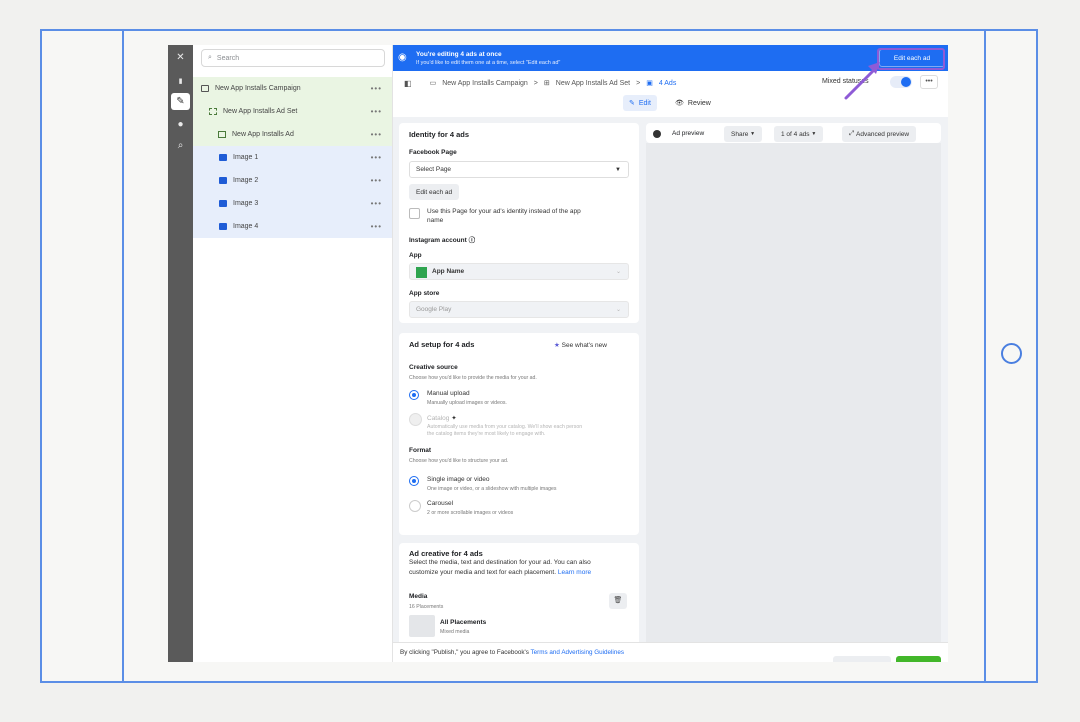 The height and width of the screenshot is (722, 1080). What do you see at coordinates (799, 134) in the screenshot?
I see `ad-count-dropdown: 1 of 4 ads ▼` at bounding box center [799, 134].